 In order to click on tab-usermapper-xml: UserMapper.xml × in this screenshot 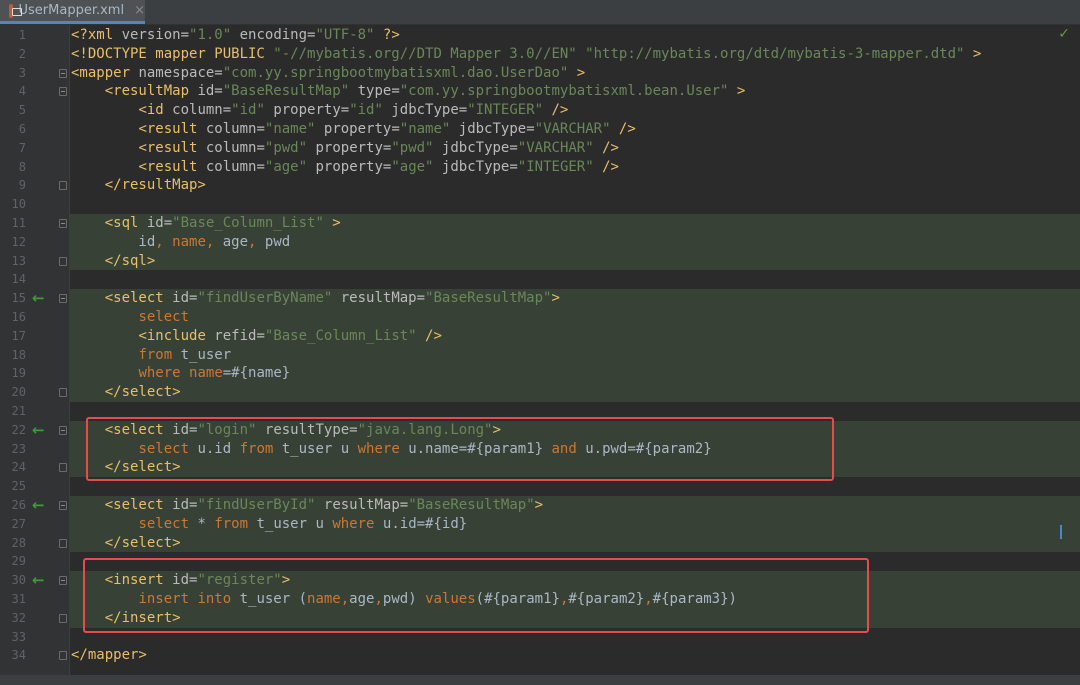, I will do `click(72, 12)`.